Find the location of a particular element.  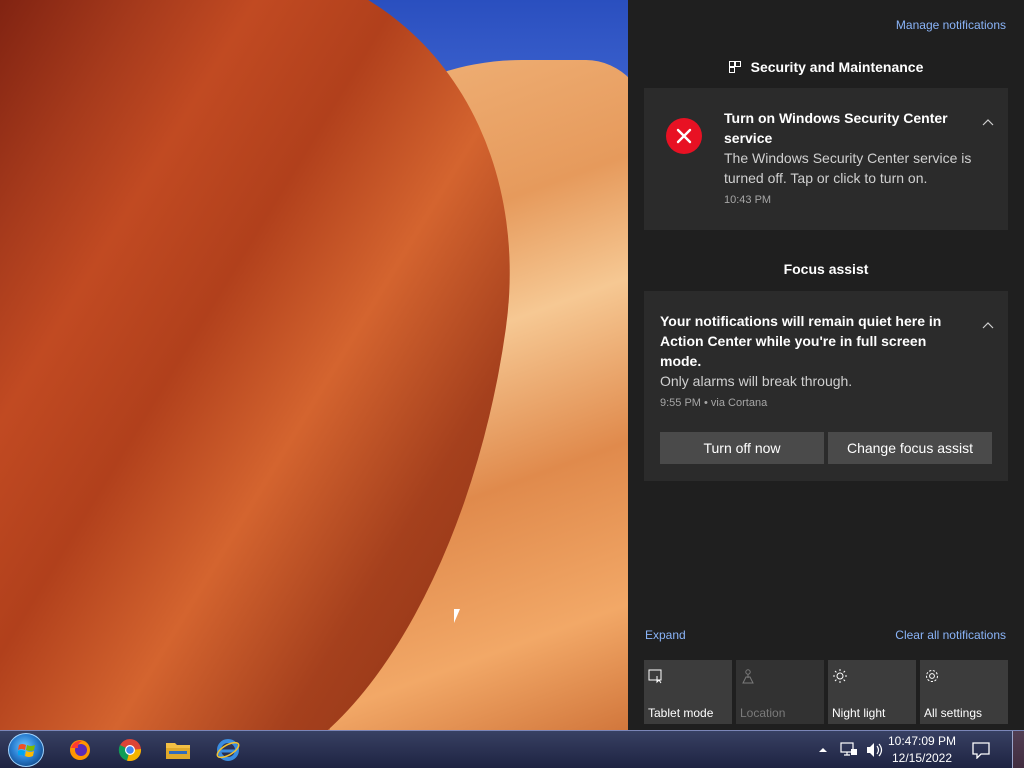

turn-off-now-button: Turn off now is located at coordinates (742, 448).